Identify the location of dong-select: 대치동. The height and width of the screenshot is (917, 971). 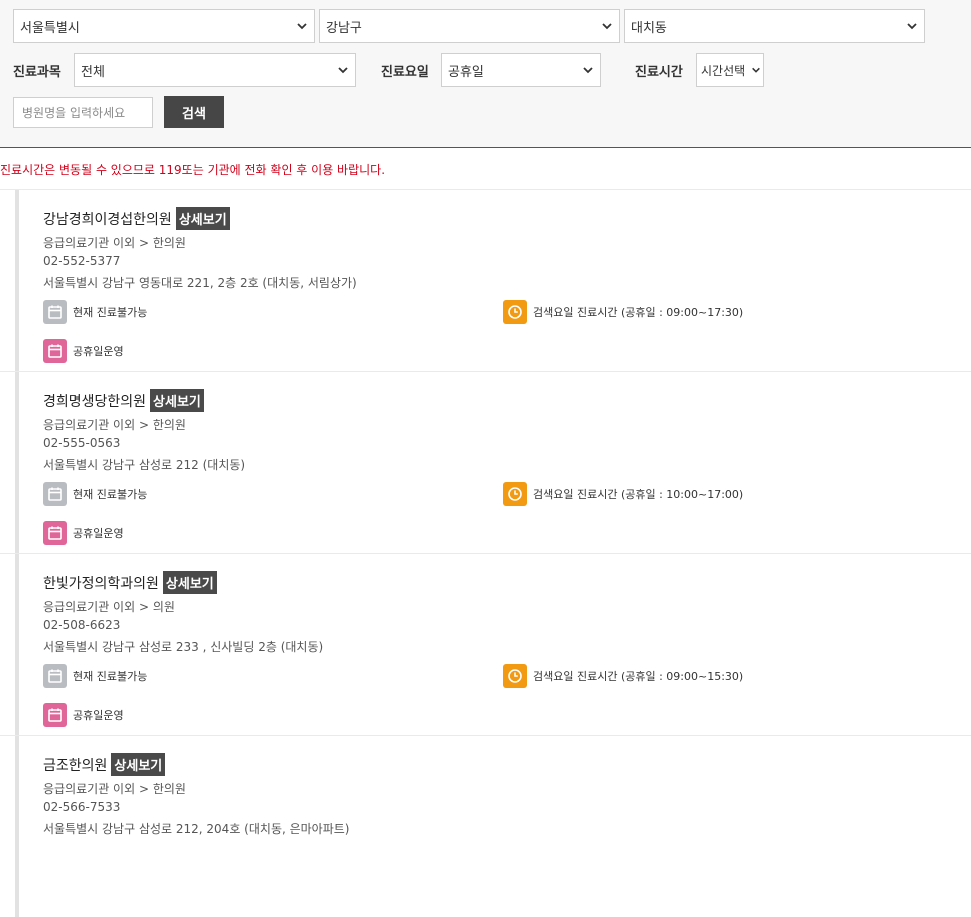
(774, 26).